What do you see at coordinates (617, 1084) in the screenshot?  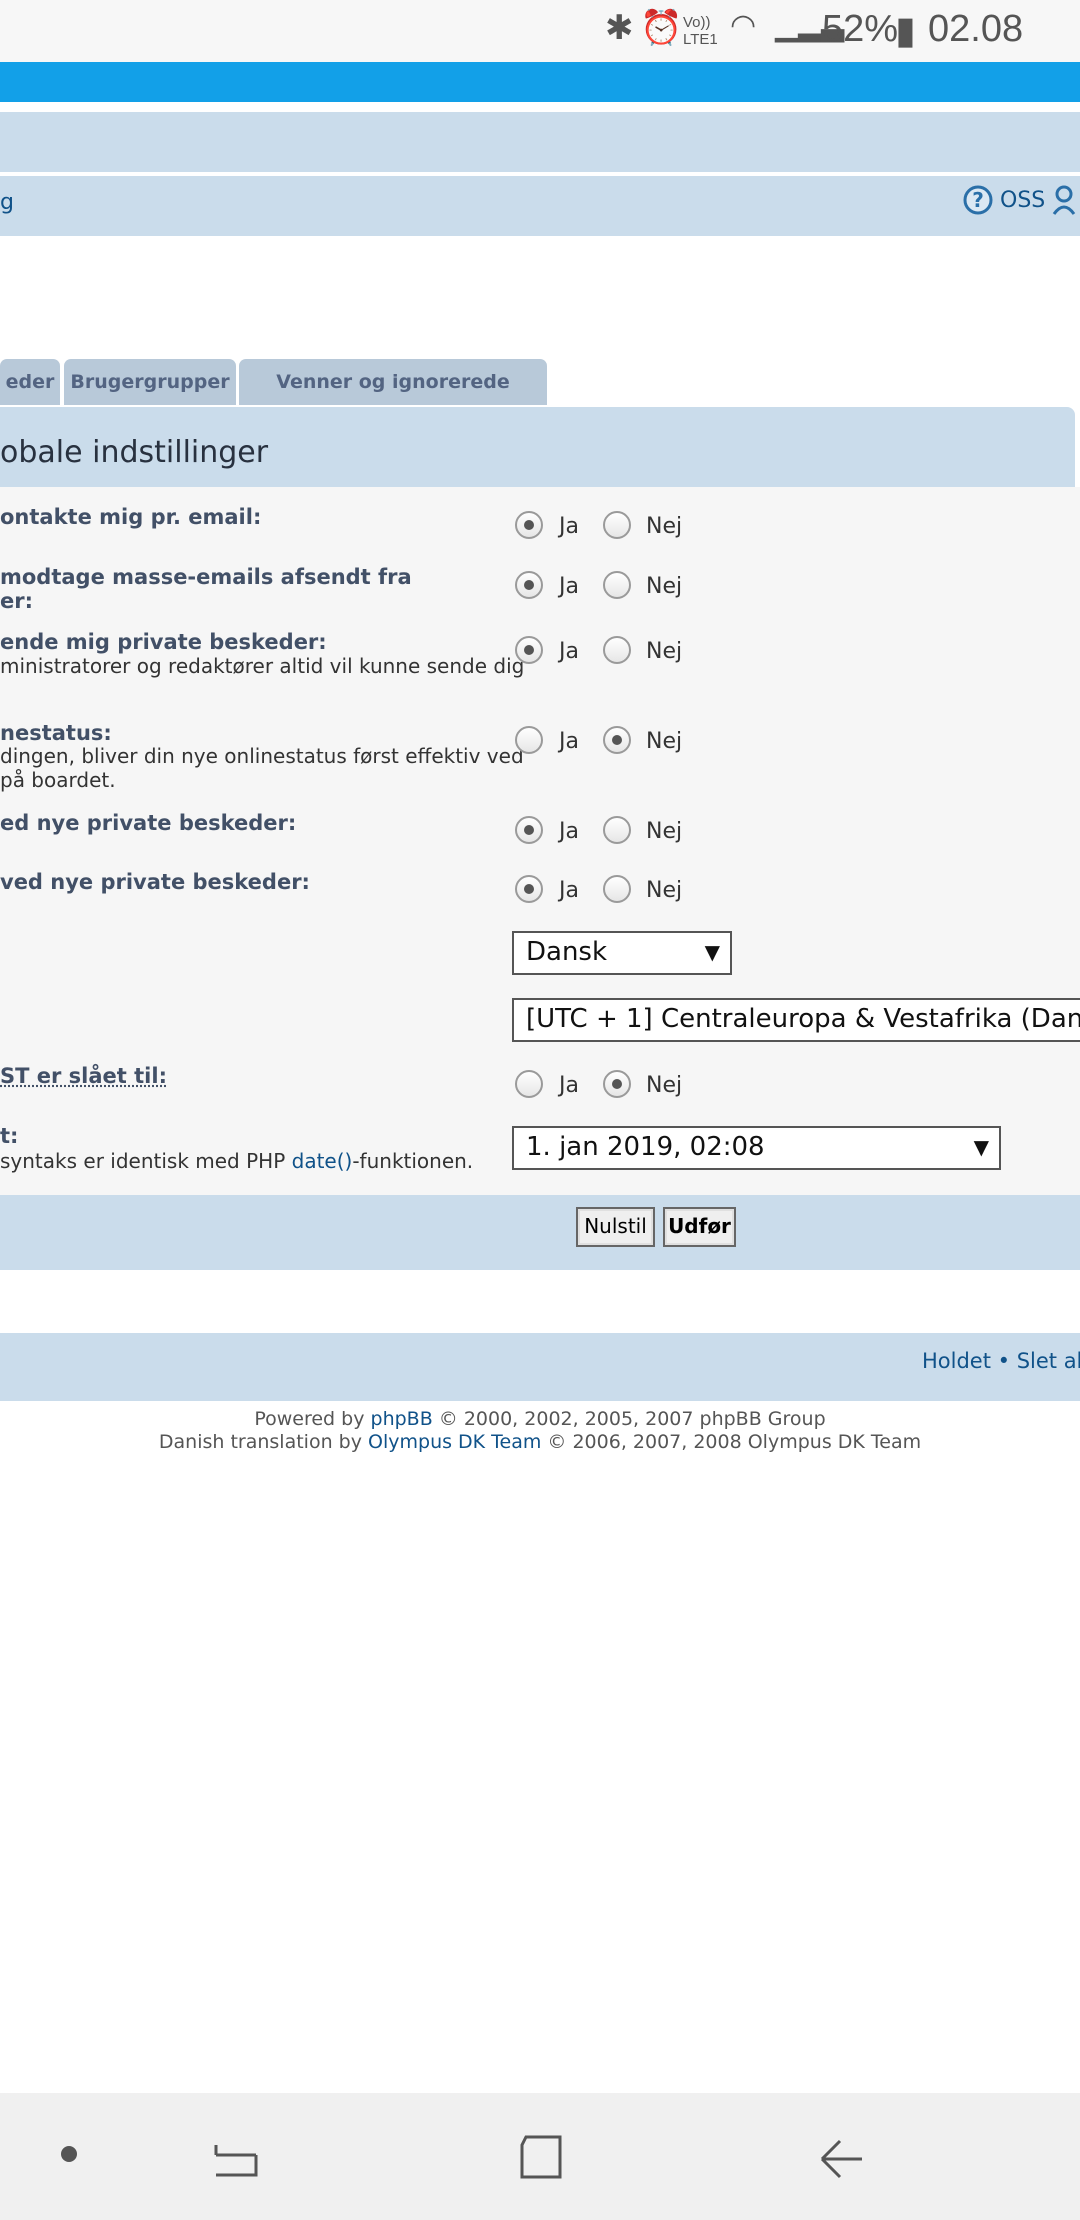 I see `radio-dst-no` at bounding box center [617, 1084].